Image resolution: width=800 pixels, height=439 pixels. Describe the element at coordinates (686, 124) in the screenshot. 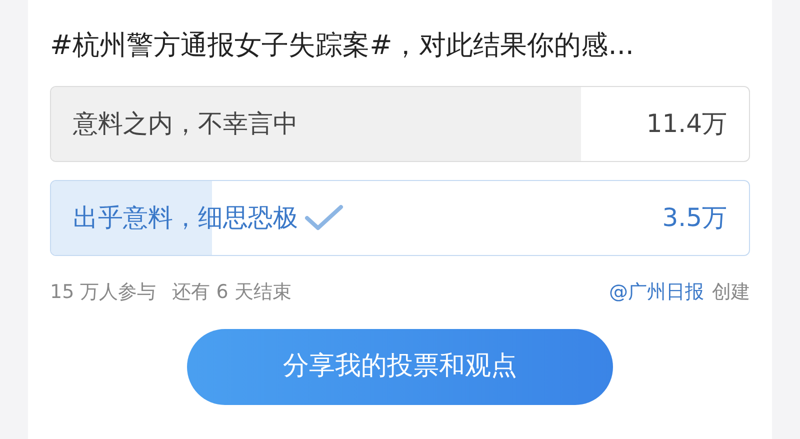

I see `vote-count: 11.4万` at that location.